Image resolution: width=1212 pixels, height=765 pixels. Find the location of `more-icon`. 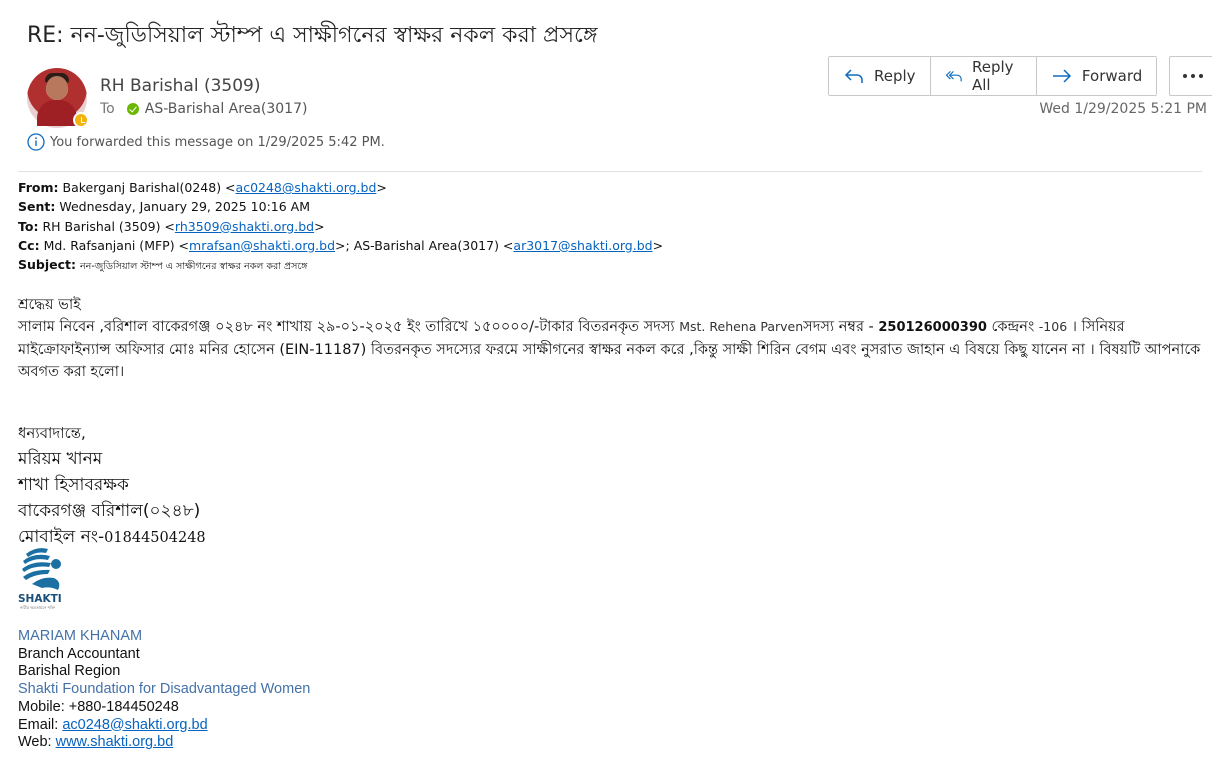

more-icon is located at coordinates (1192, 76).